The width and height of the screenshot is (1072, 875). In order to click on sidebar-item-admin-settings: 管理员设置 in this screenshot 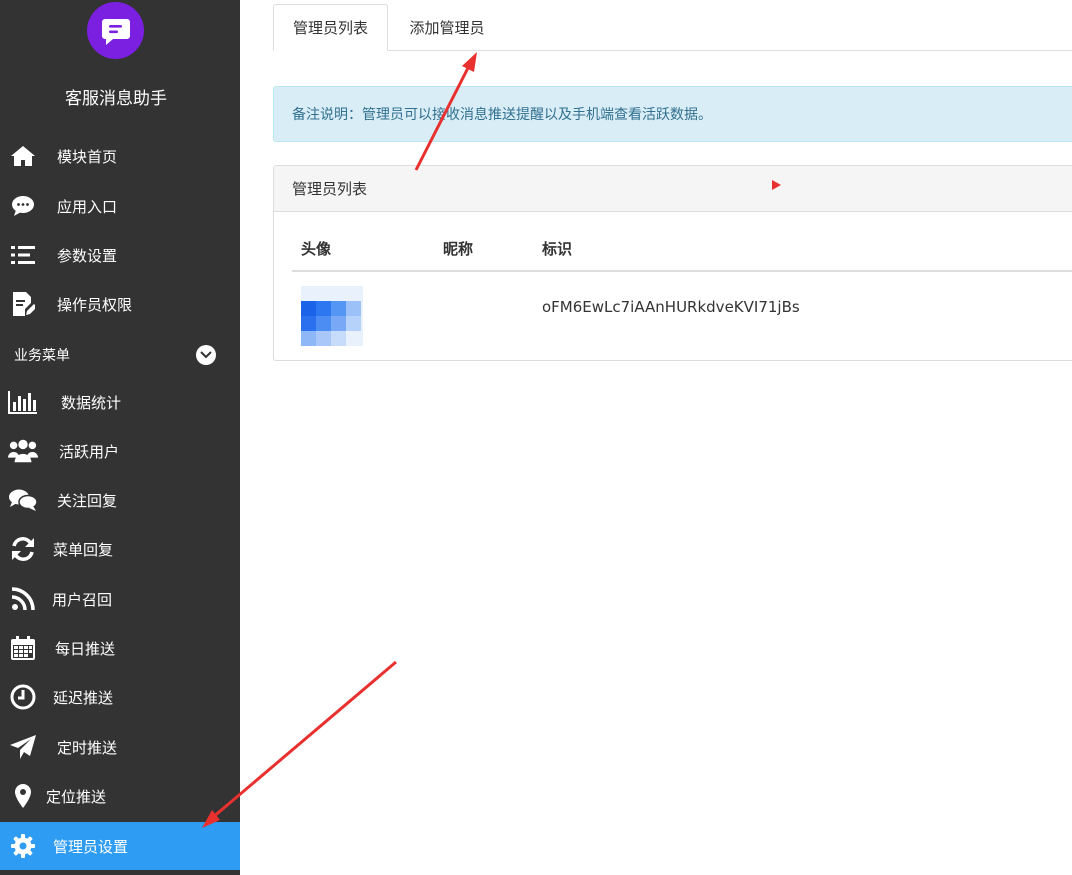, I will do `click(120, 846)`.